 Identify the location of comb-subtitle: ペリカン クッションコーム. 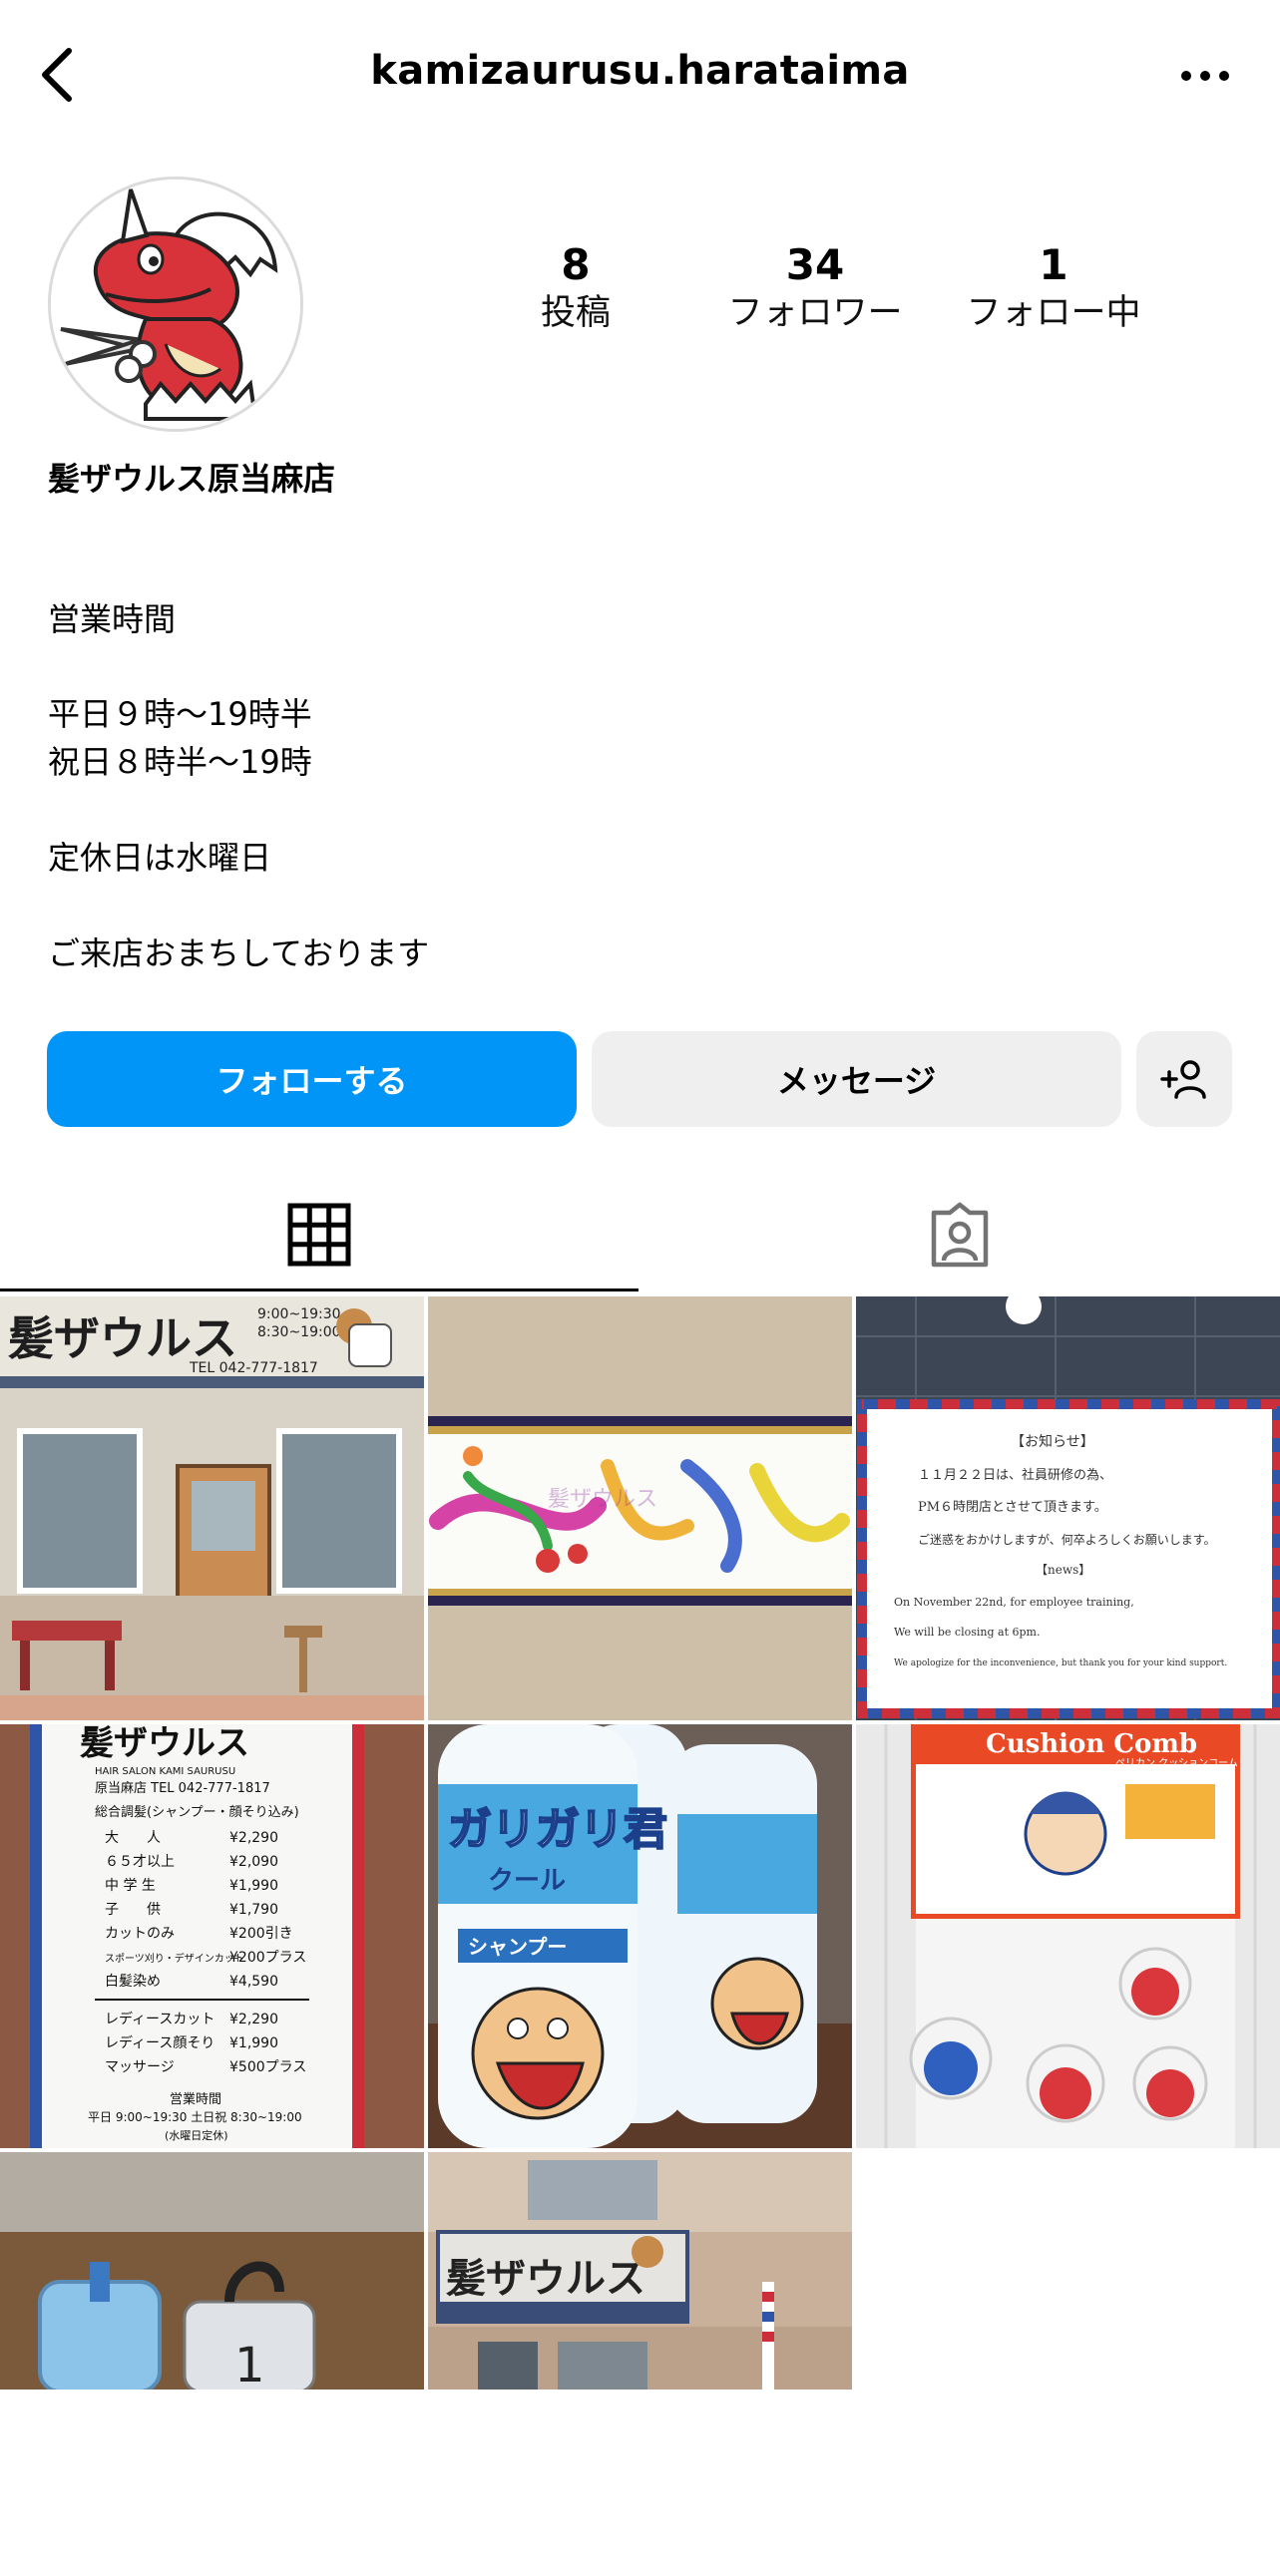
(1176, 1763).